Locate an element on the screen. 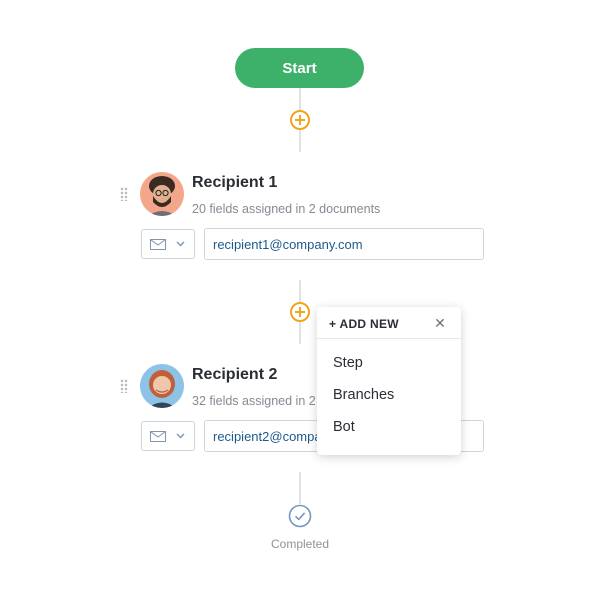 This screenshot has width=600, height=600. recipient-summary: 32 fields assigned in 2 documents is located at coordinates (253, 401).